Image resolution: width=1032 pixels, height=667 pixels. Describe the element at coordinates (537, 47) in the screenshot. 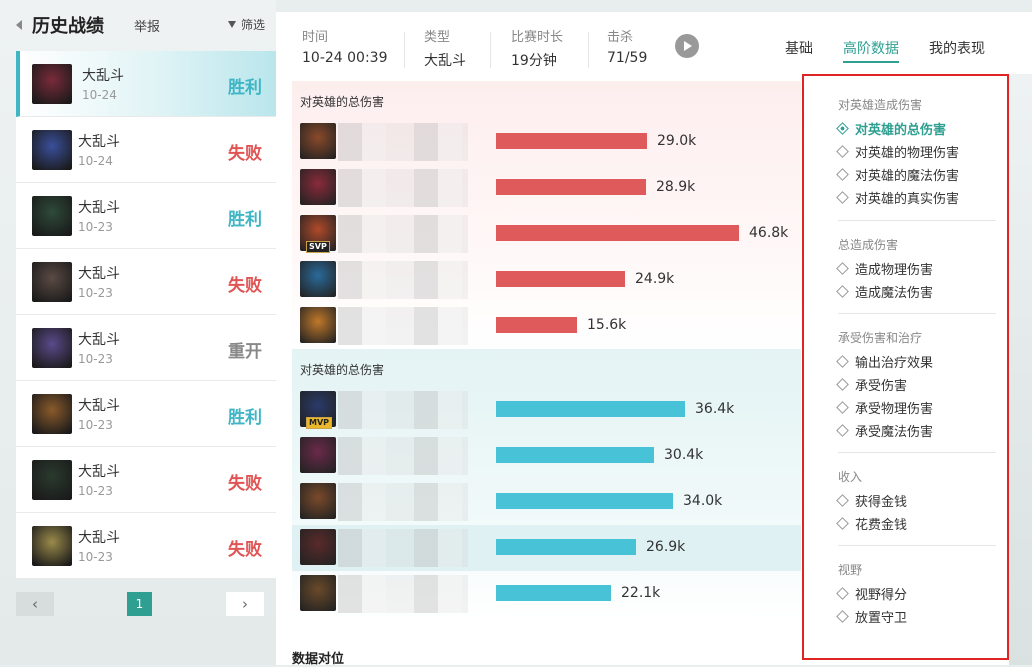

I see `duration-info: 比赛时长 19分钟` at that location.